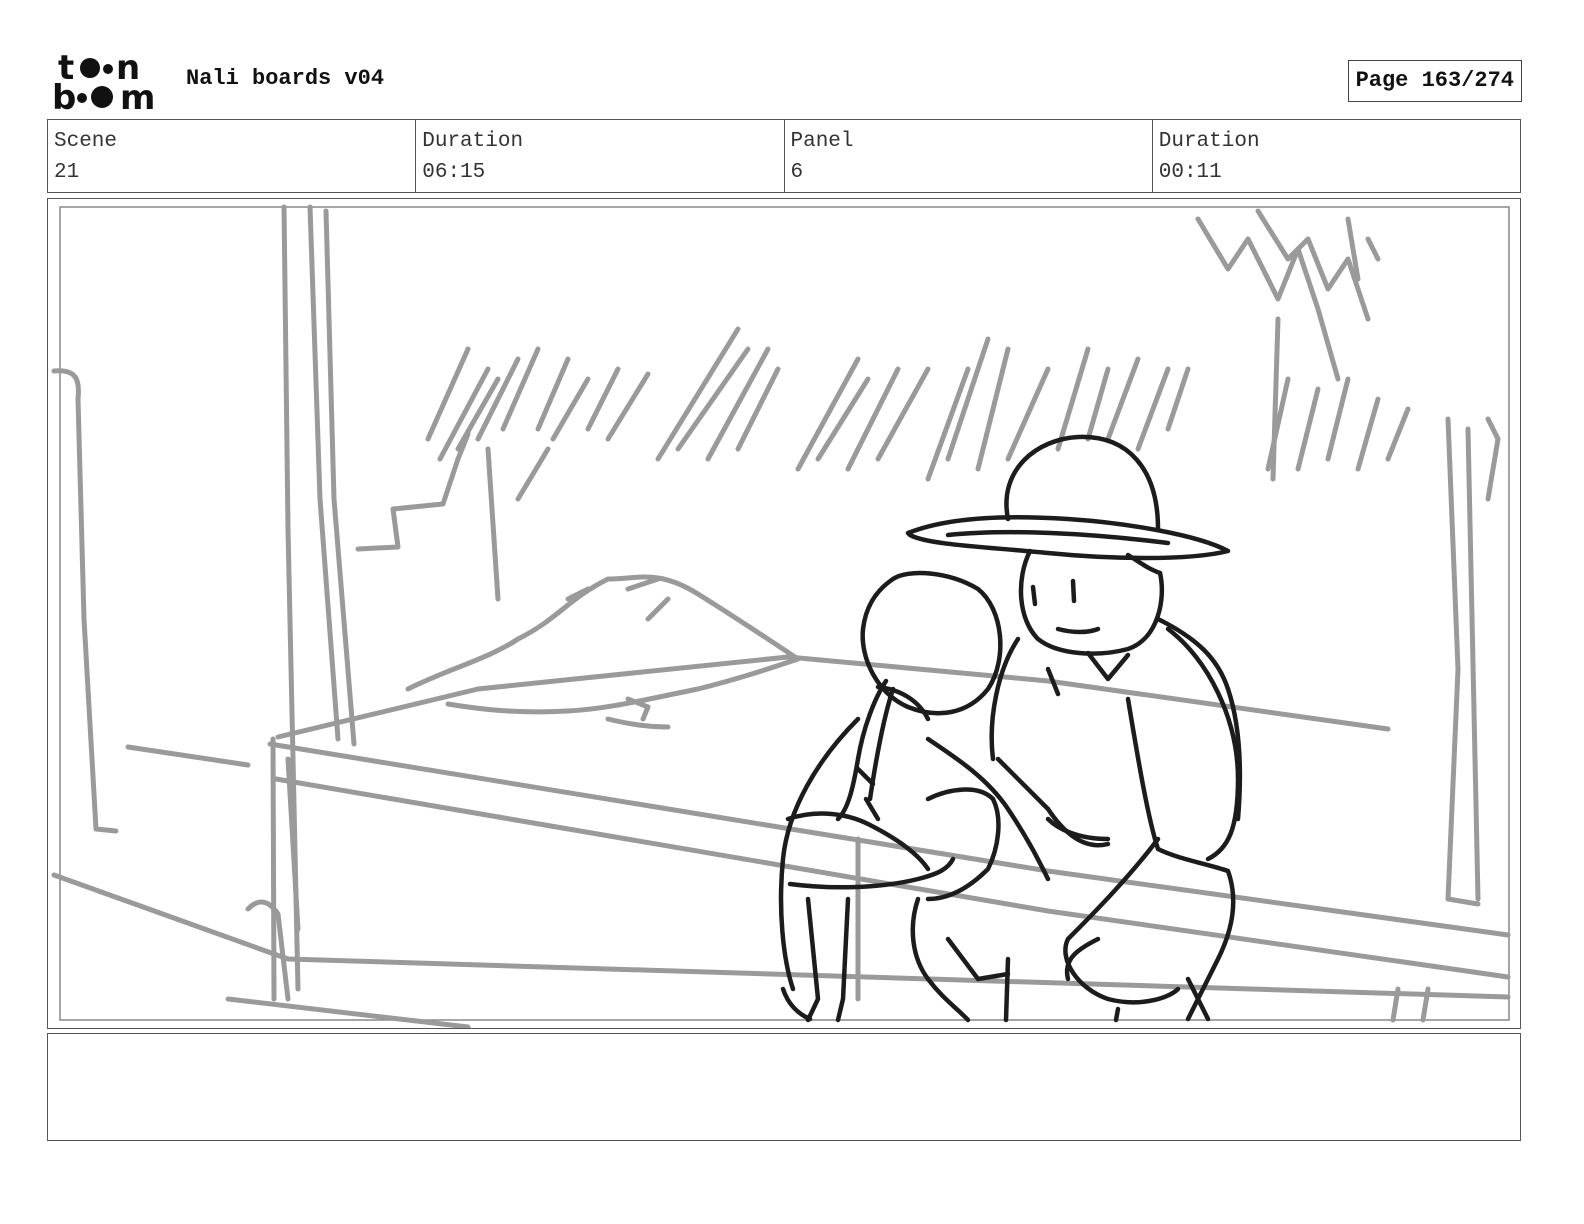 The image size is (1584, 1224). Describe the element at coordinates (600, 156) in the screenshot. I see `scene-duration-cell: Duration 06:15` at that location.